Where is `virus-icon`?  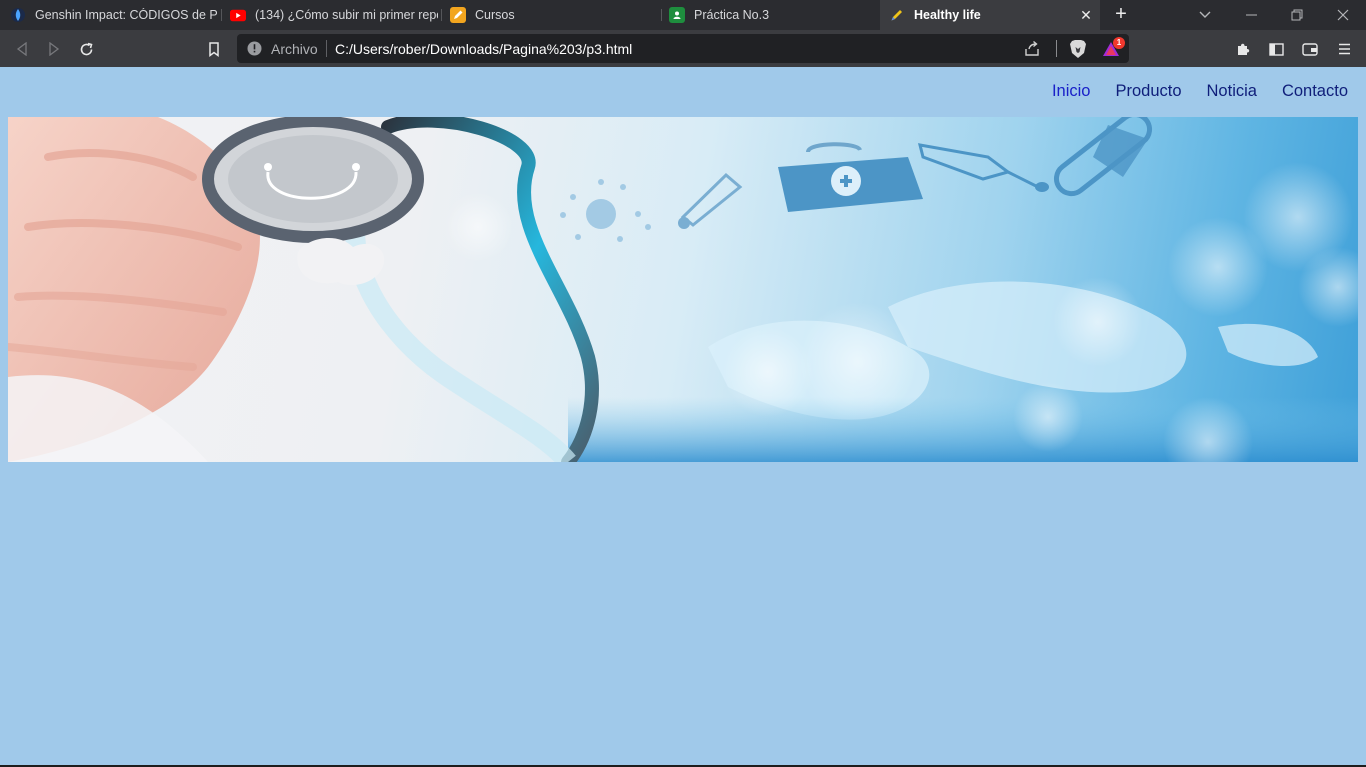
virus-icon is located at coordinates (605, 210).